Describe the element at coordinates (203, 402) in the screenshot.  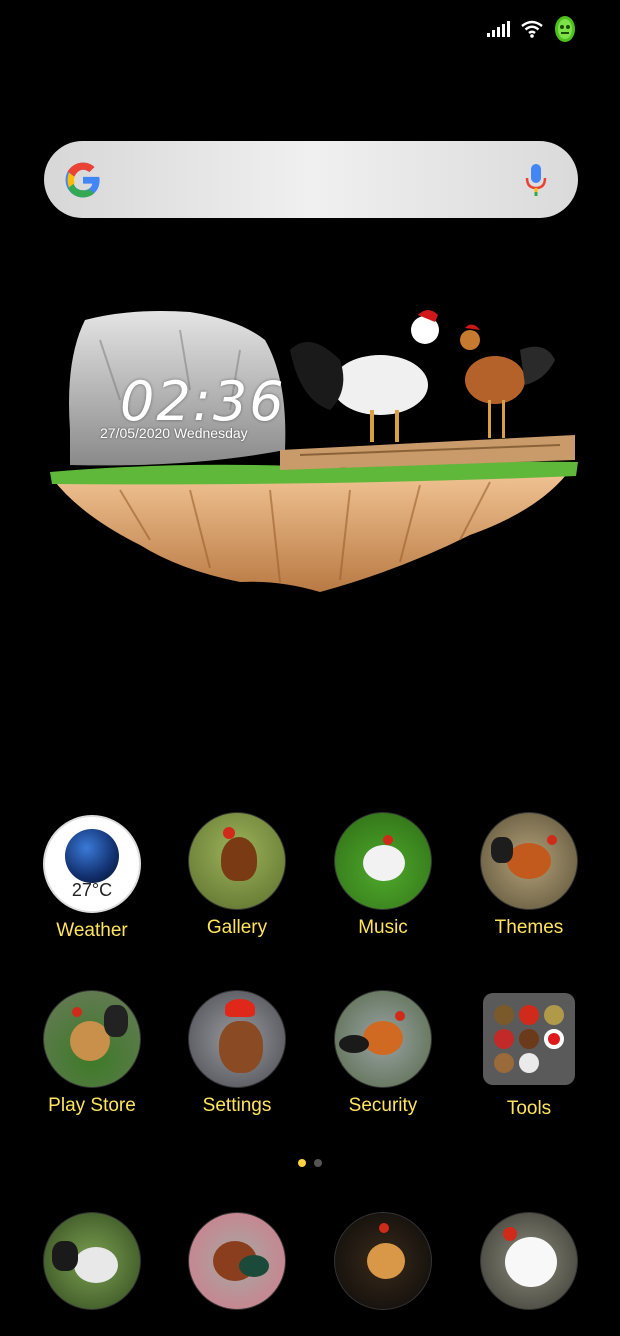
I see `clock-time: 02:36` at that location.